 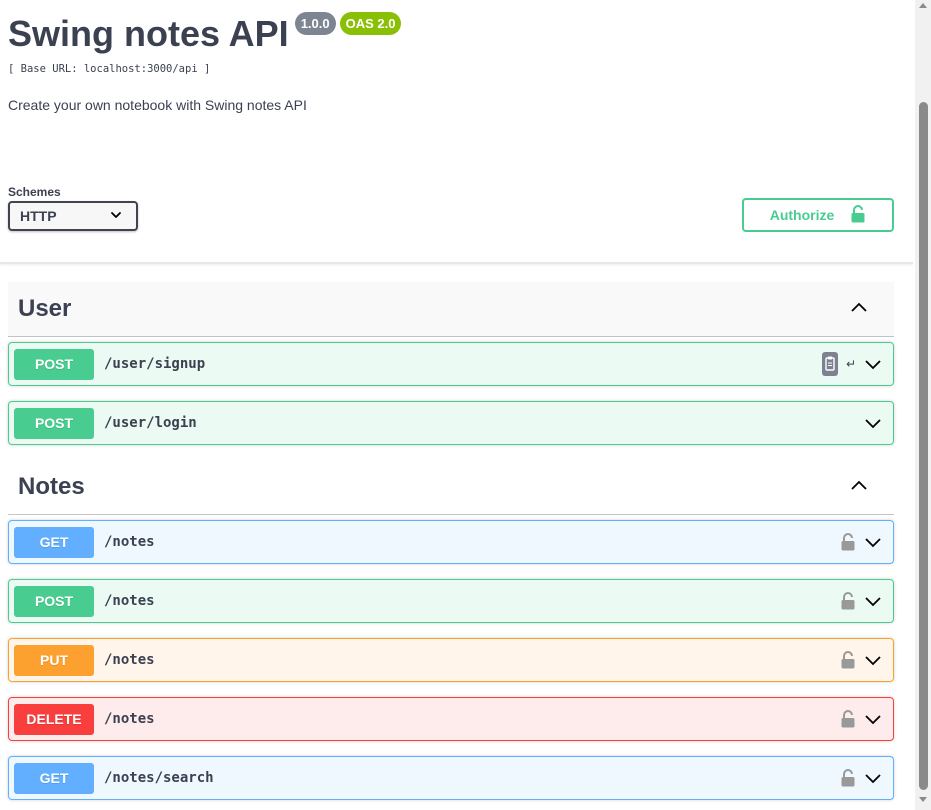 I want to click on authorize-button: Authorize, so click(x=818, y=215).